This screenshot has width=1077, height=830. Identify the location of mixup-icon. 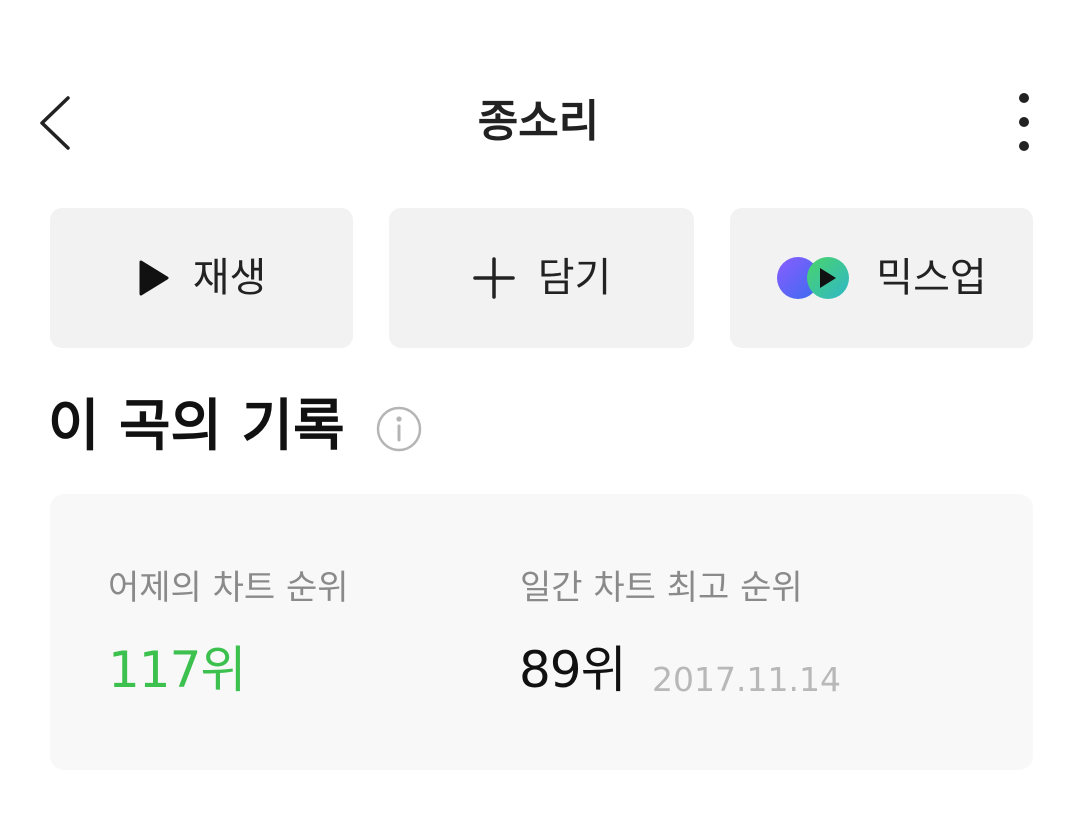
(813, 278).